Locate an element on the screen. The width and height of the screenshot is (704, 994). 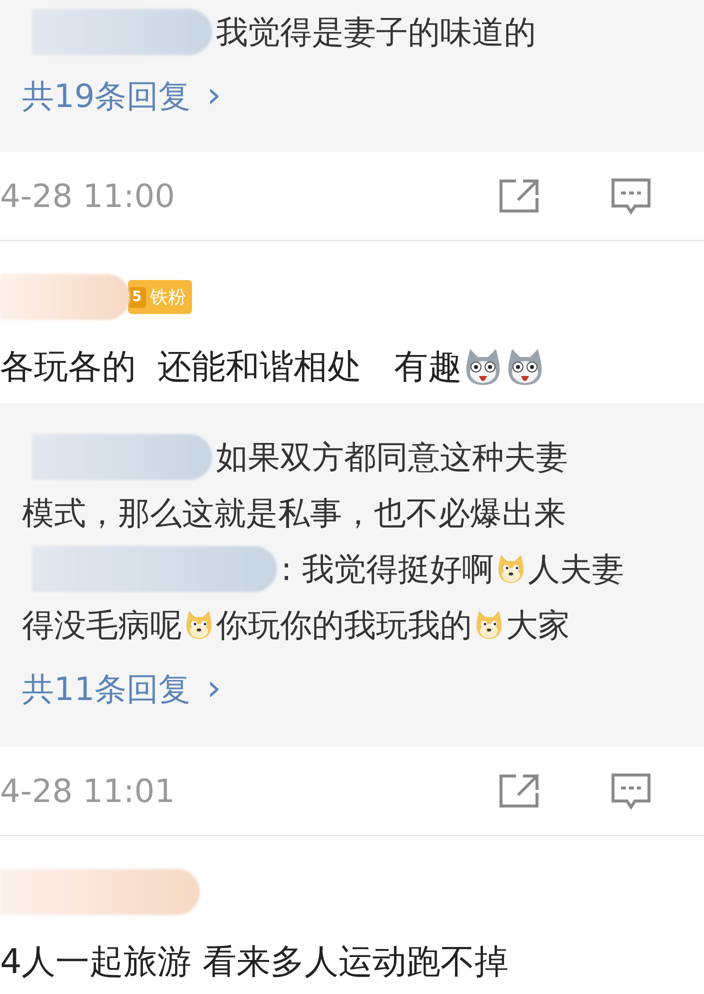
comment-text: 大家 is located at coordinates (538, 625).